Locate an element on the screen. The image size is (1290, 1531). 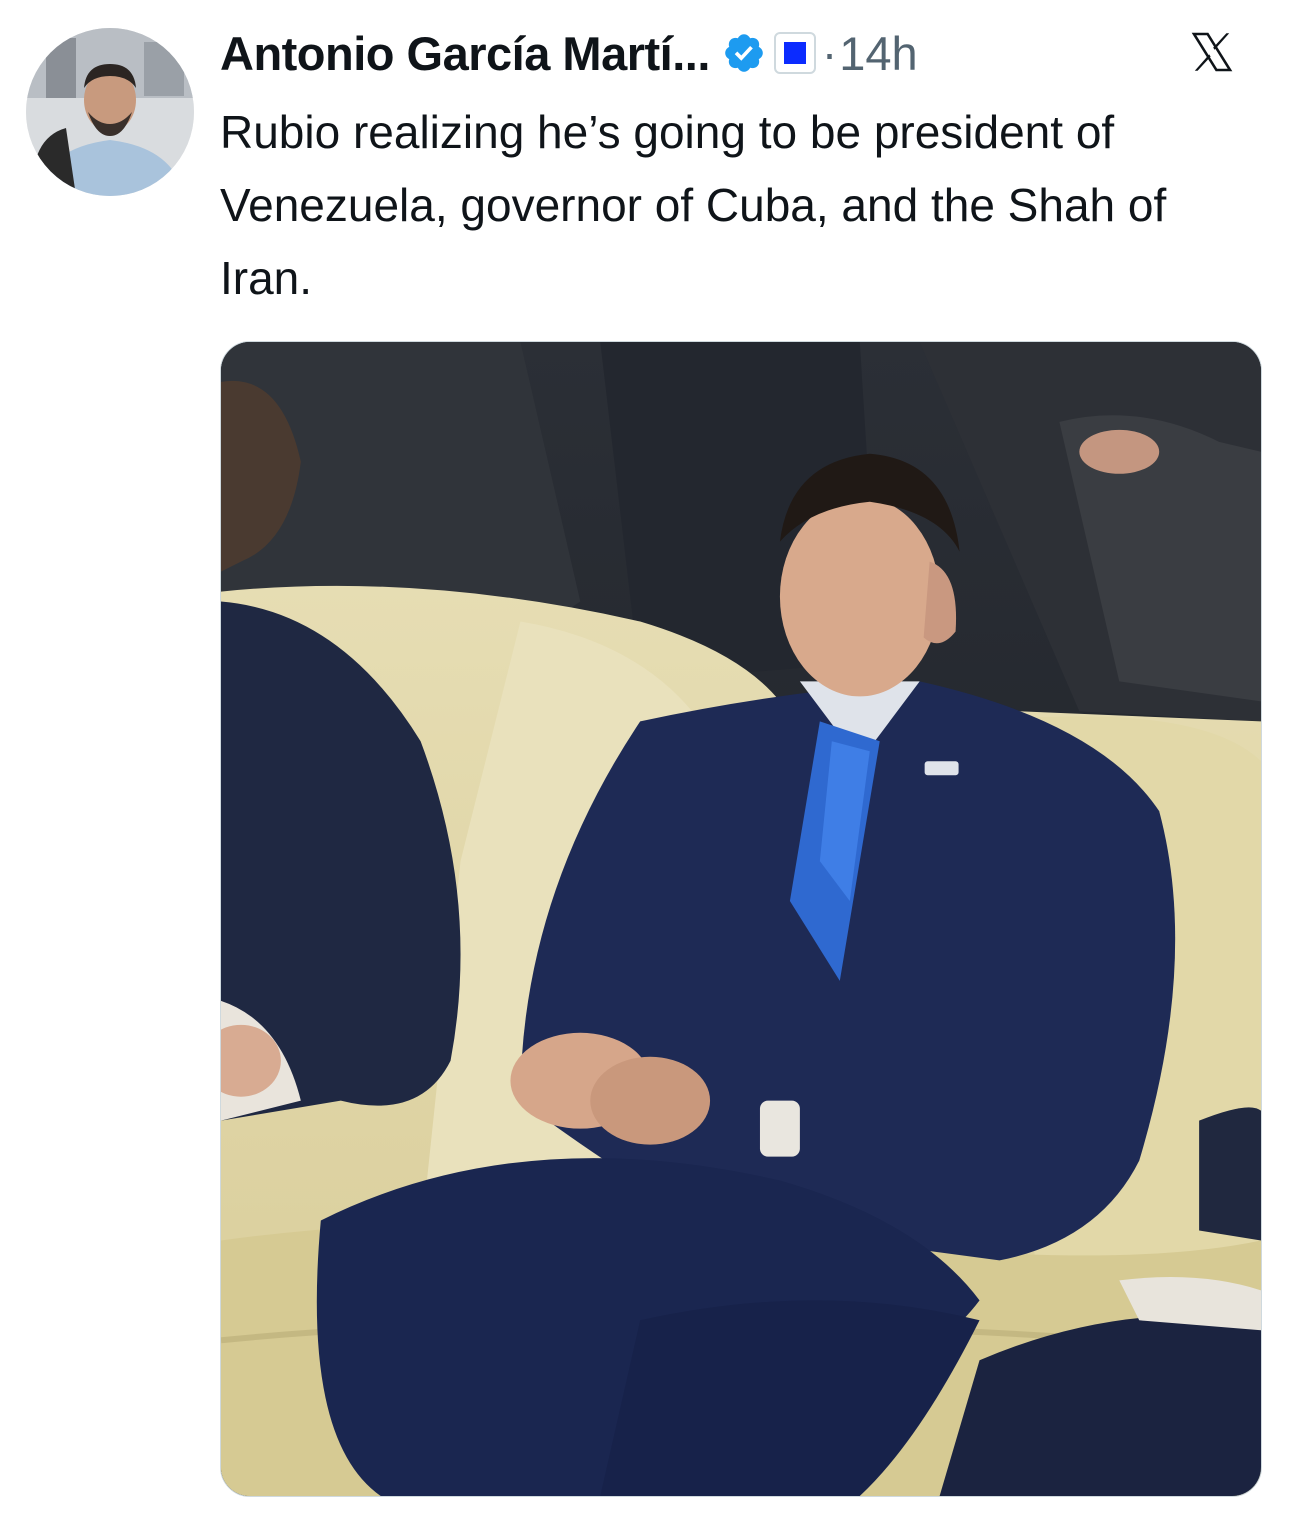
avatar-image is located at coordinates (110, 112).